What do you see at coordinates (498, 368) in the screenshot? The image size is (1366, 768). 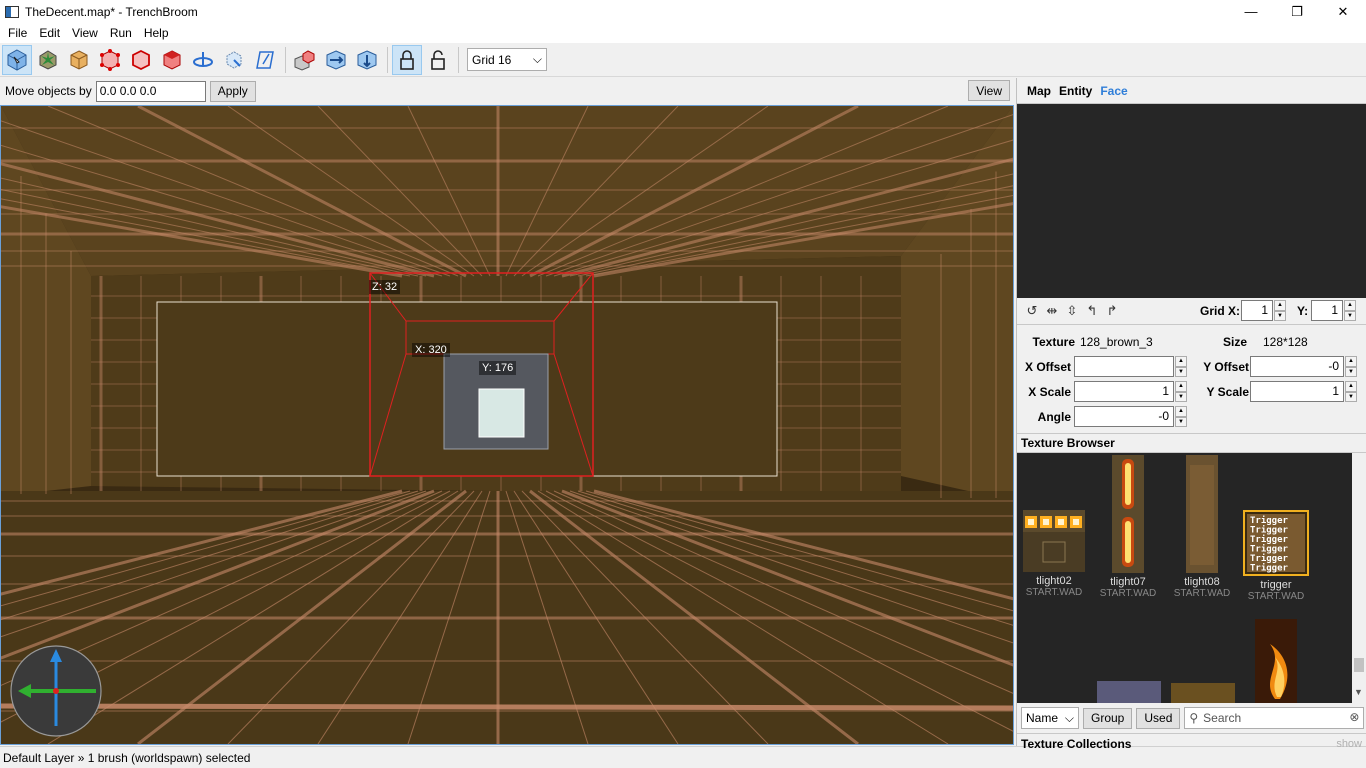 I see `dimension-y-label: Y: 176` at bounding box center [498, 368].